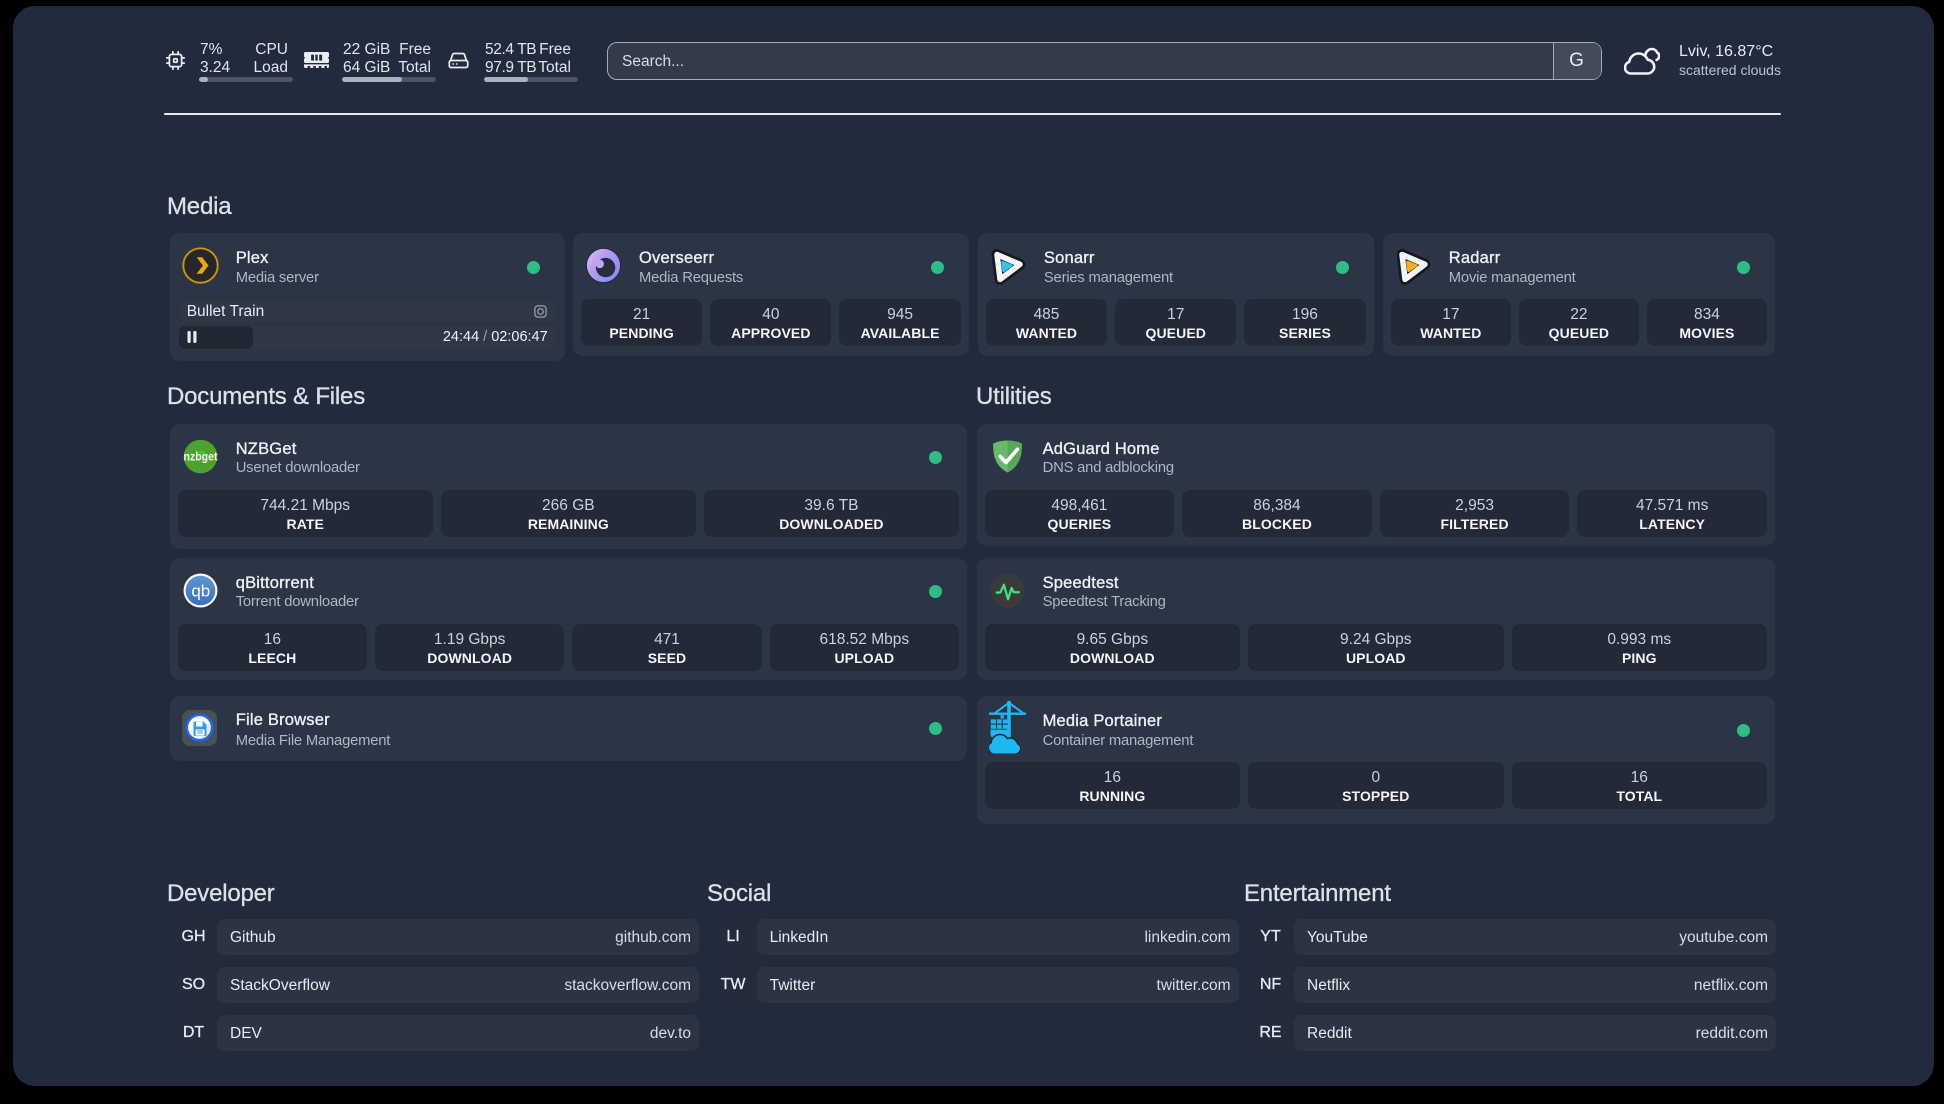  What do you see at coordinates (200, 590) in the screenshot?
I see `svg-text: qb` at bounding box center [200, 590].